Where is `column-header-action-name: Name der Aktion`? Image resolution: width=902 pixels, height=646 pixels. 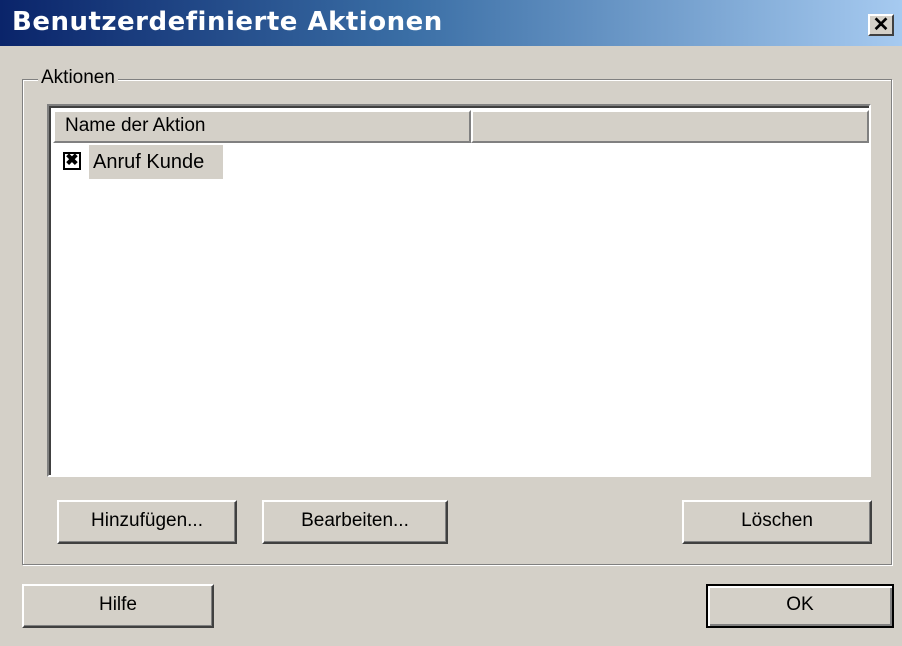 column-header-action-name: Name der Aktion is located at coordinates (262, 126).